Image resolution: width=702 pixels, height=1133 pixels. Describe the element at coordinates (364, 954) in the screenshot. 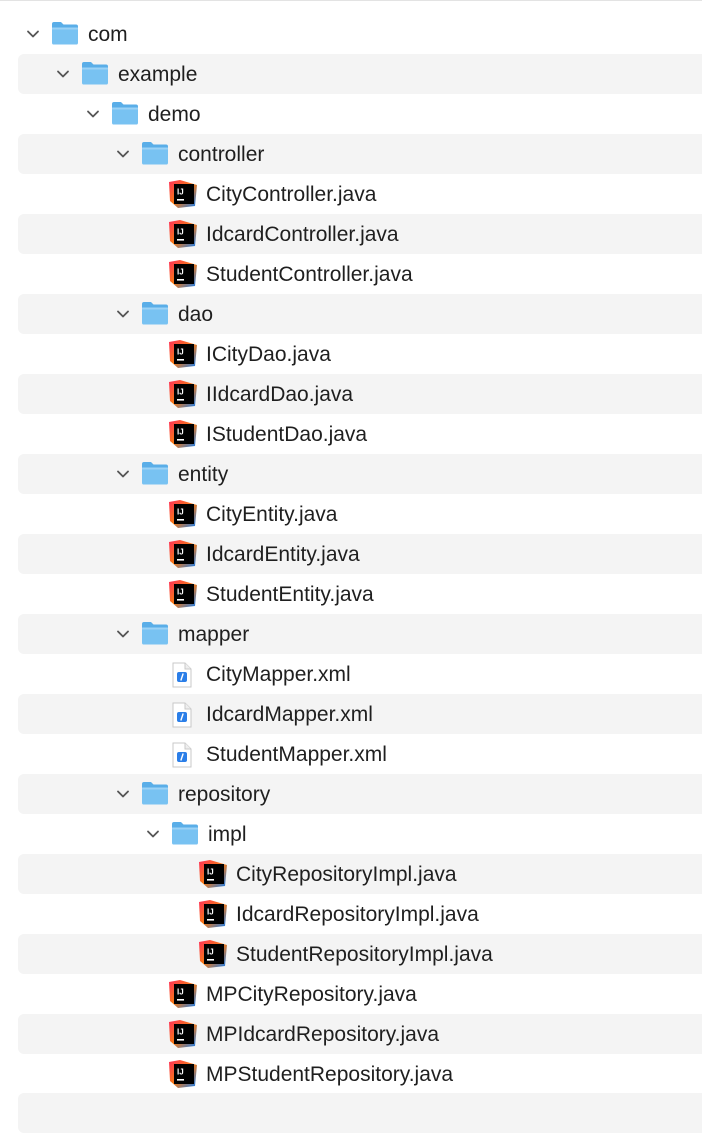

I see `tree-item-label: StudentRepositoryImpl.java` at that location.